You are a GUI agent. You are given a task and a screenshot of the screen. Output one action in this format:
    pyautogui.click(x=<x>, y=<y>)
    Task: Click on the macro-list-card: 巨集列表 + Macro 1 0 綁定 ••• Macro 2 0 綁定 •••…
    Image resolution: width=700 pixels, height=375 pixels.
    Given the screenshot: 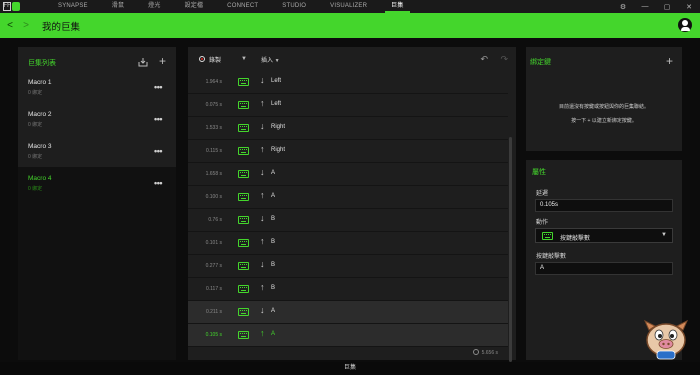 What is the action you would take?
    pyautogui.click(x=97, y=107)
    